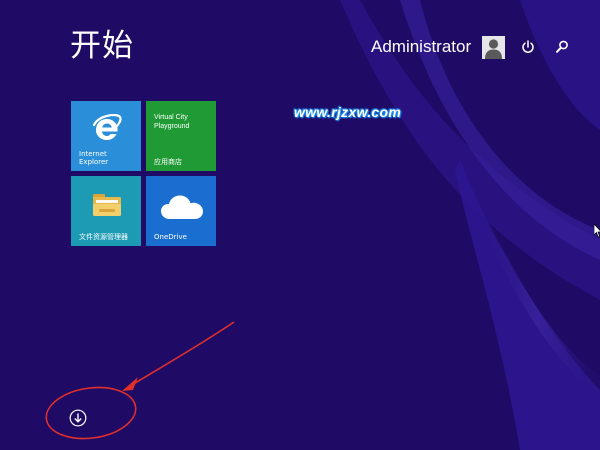  What do you see at coordinates (103, 237) in the screenshot?
I see `tile-file-explorer-label: 文件资源管理器` at bounding box center [103, 237].